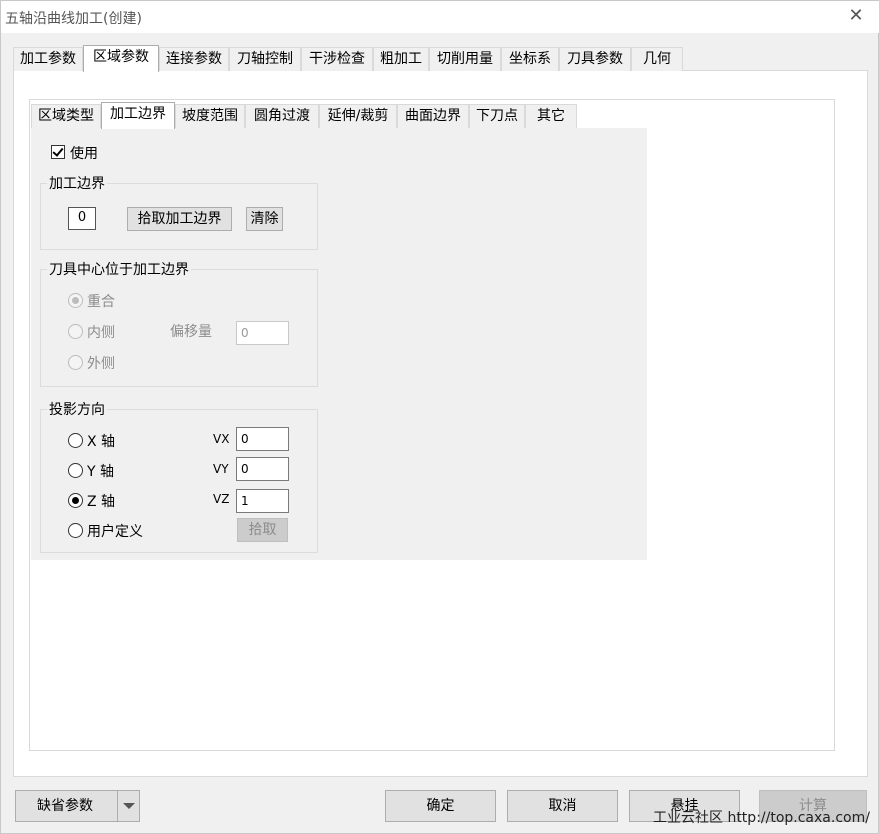 The image size is (879, 834). Describe the element at coordinates (465, 59) in the screenshot. I see `tab-cutting-amount: 切削用量` at that location.